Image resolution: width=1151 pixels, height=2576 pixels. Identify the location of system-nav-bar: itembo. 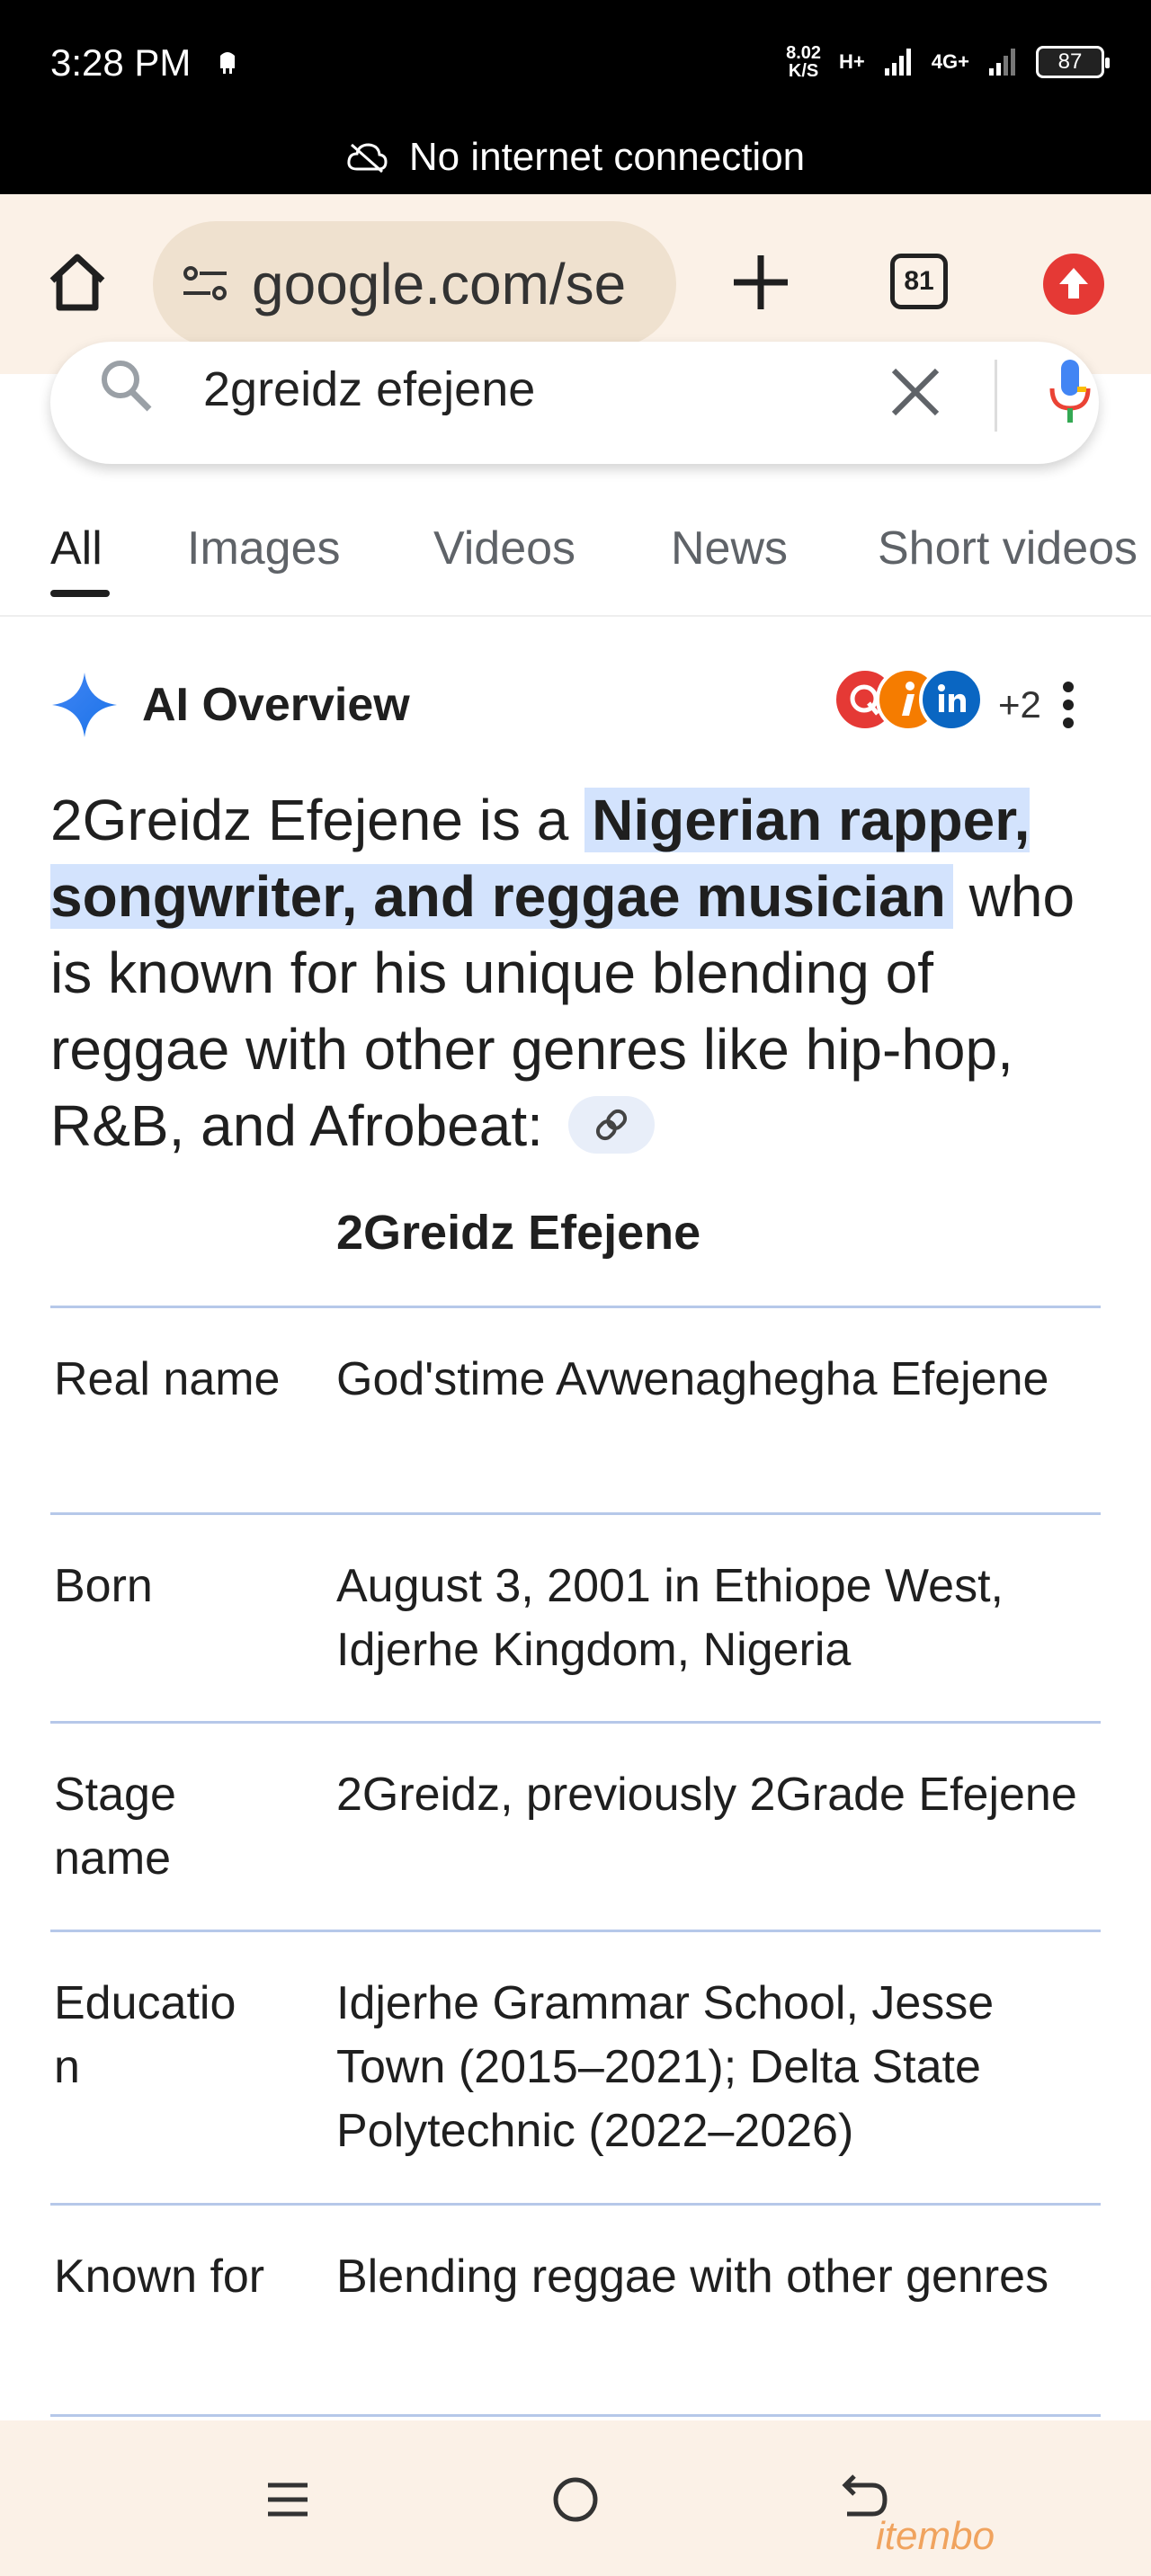
(575, 2498).